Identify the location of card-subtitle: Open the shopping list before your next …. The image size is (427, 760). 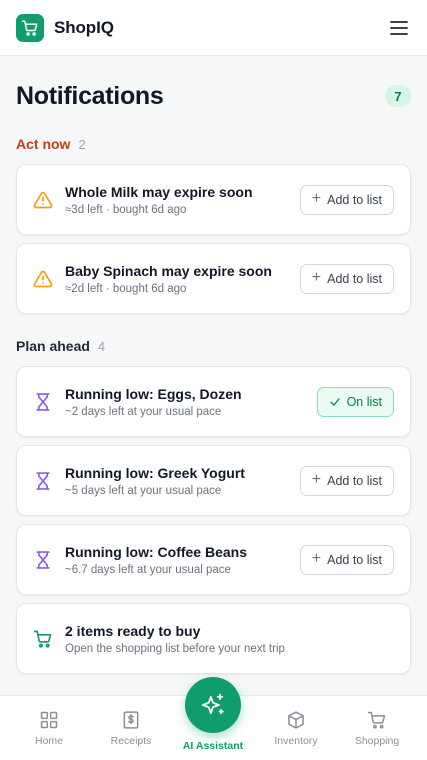
(175, 649).